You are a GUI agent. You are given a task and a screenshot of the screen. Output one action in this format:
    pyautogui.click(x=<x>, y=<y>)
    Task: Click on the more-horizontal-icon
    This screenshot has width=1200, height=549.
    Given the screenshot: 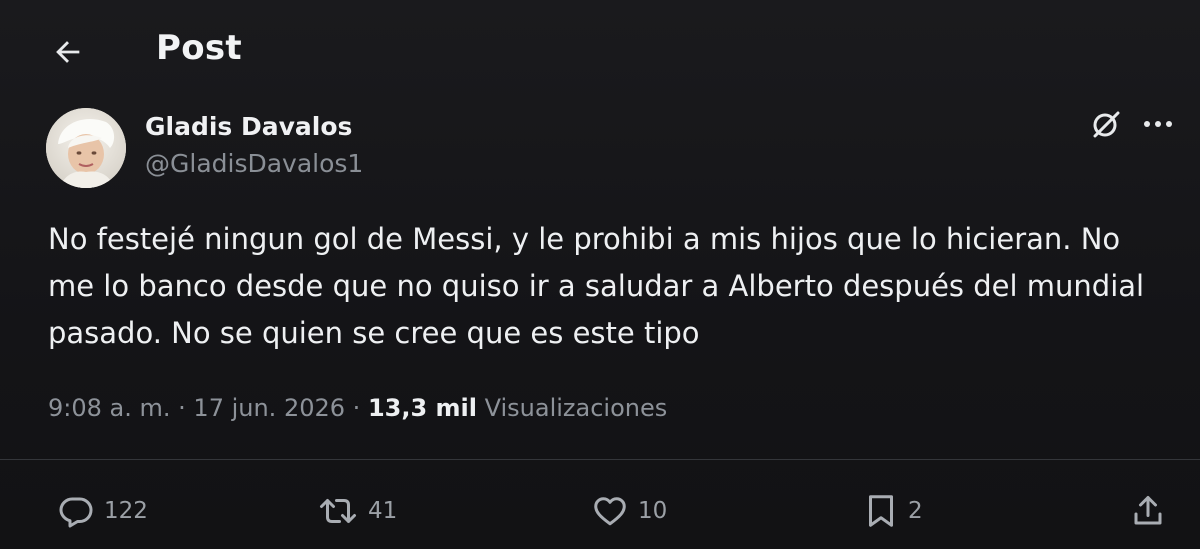 What is the action you would take?
    pyautogui.click(x=1158, y=124)
    